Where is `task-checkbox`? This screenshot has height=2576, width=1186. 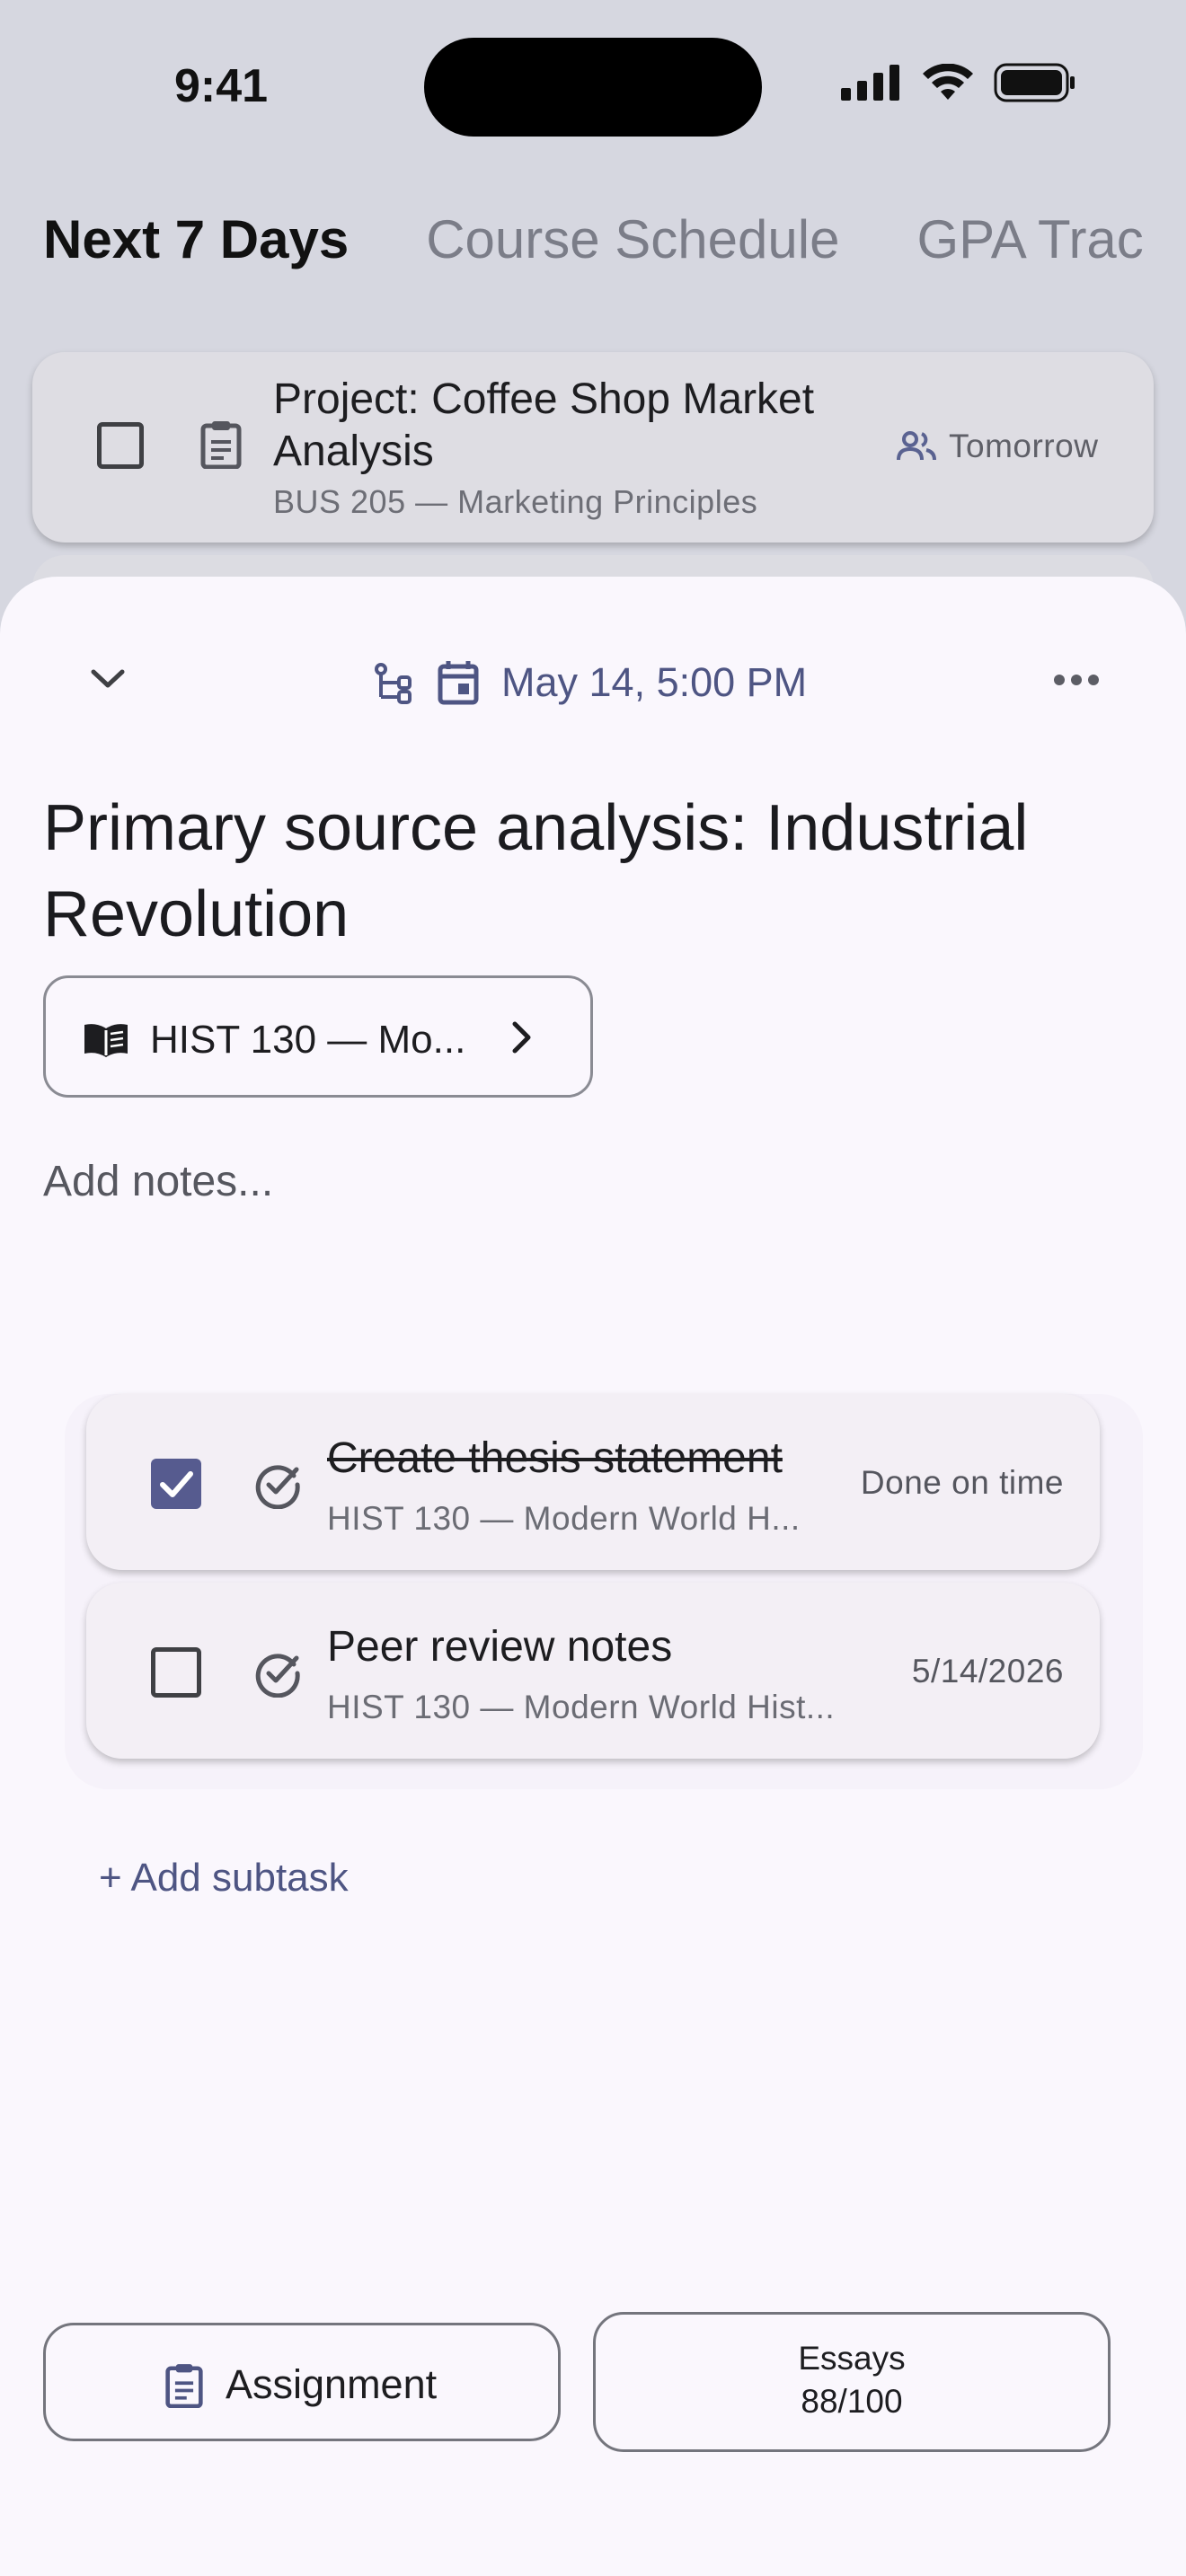 task-checkbox is located at coordinates (120, 445).